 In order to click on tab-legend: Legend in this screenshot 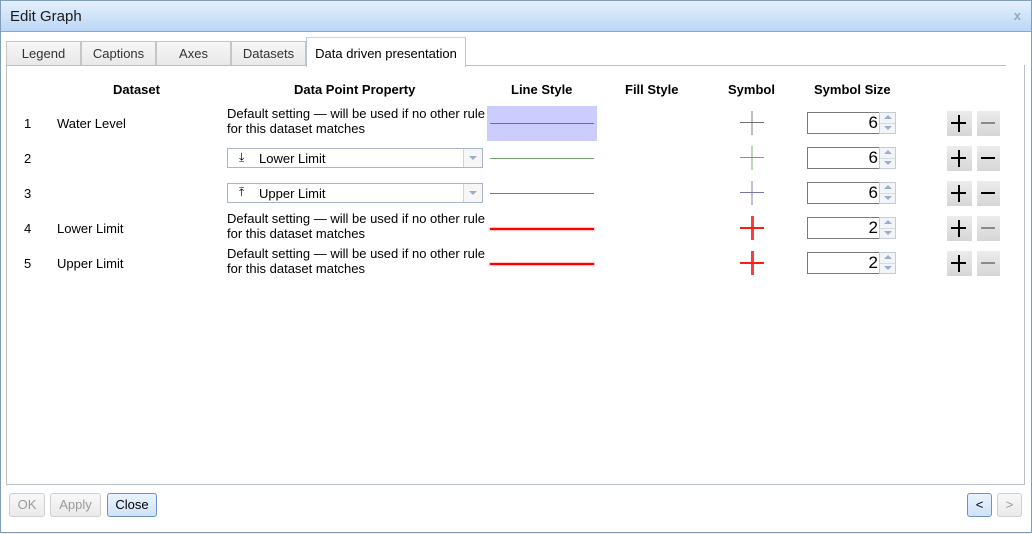, I will do `click(43, 53)`.